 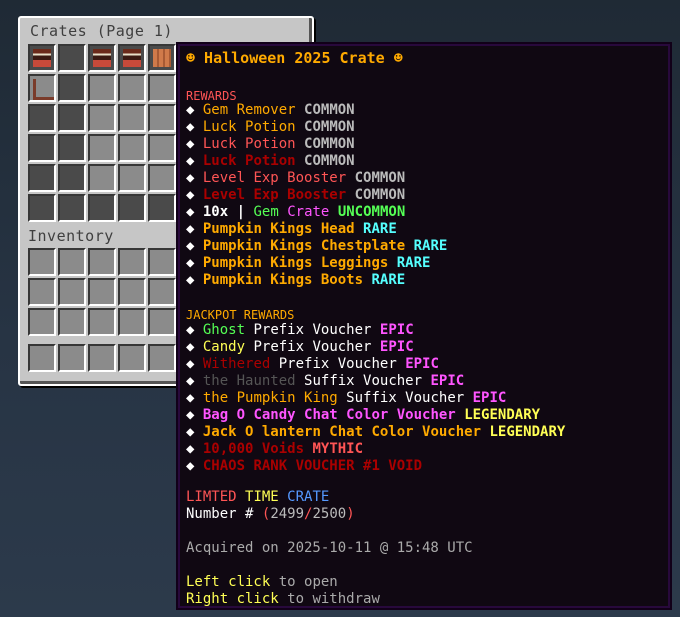 I want to click on jackpot-line: ◆ CHAOS RANK VOUCHER #1 VOID, so click(x=304, y=466).